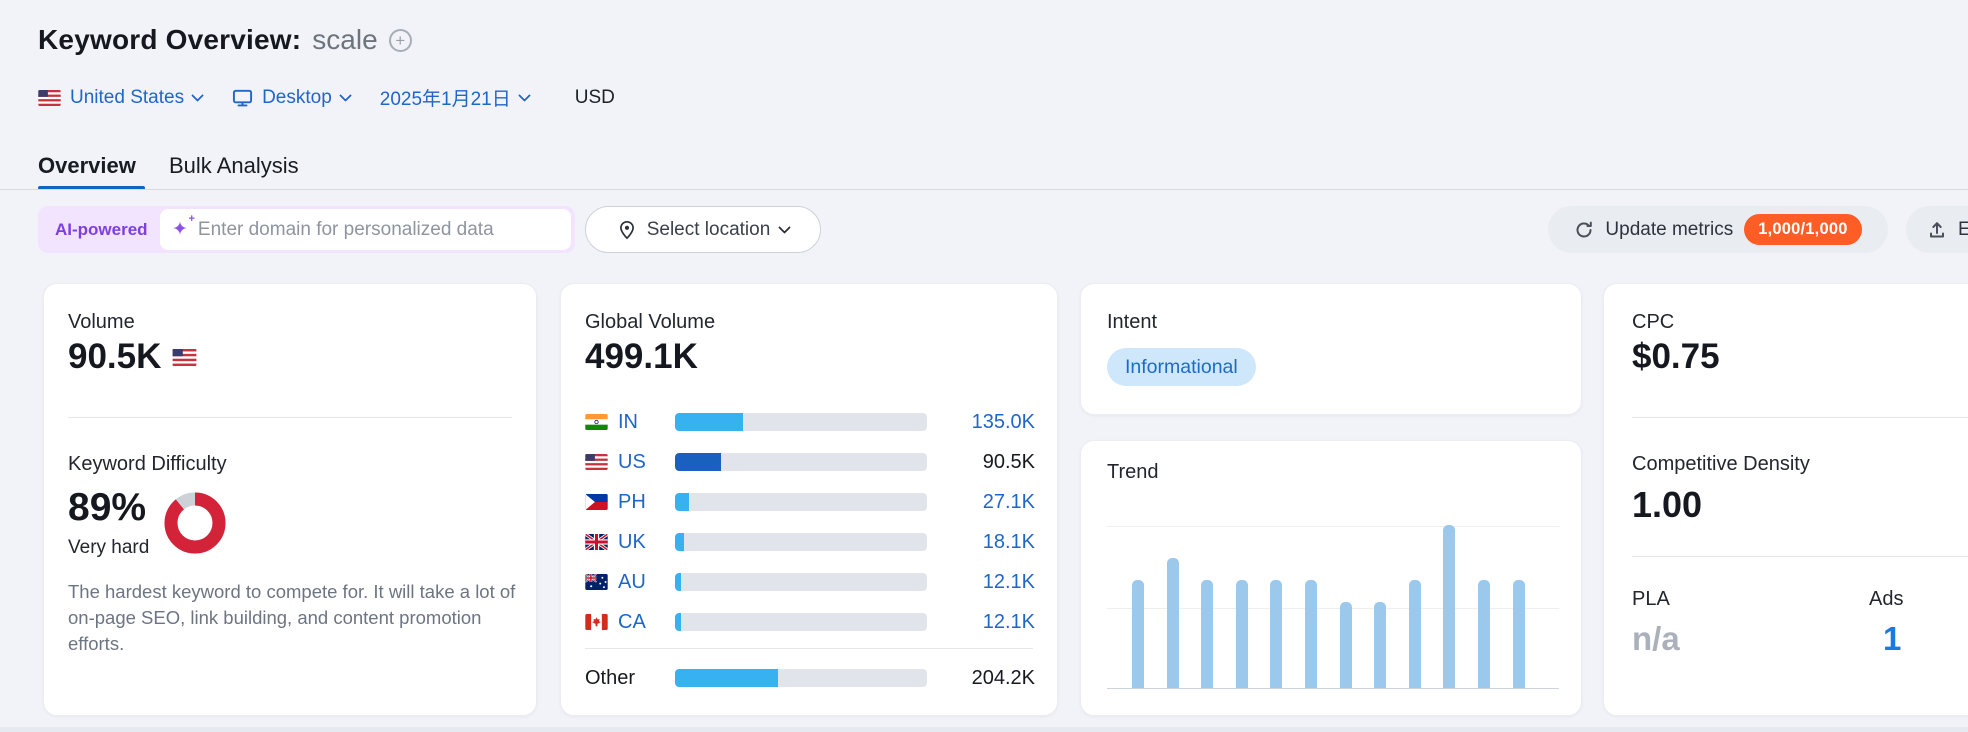 This screenshot has height=732, width=1968. What do you see at coordinates (1584, 230) in the screenshot?
I see `refresh-icon` at bounding box center [1584, 230].